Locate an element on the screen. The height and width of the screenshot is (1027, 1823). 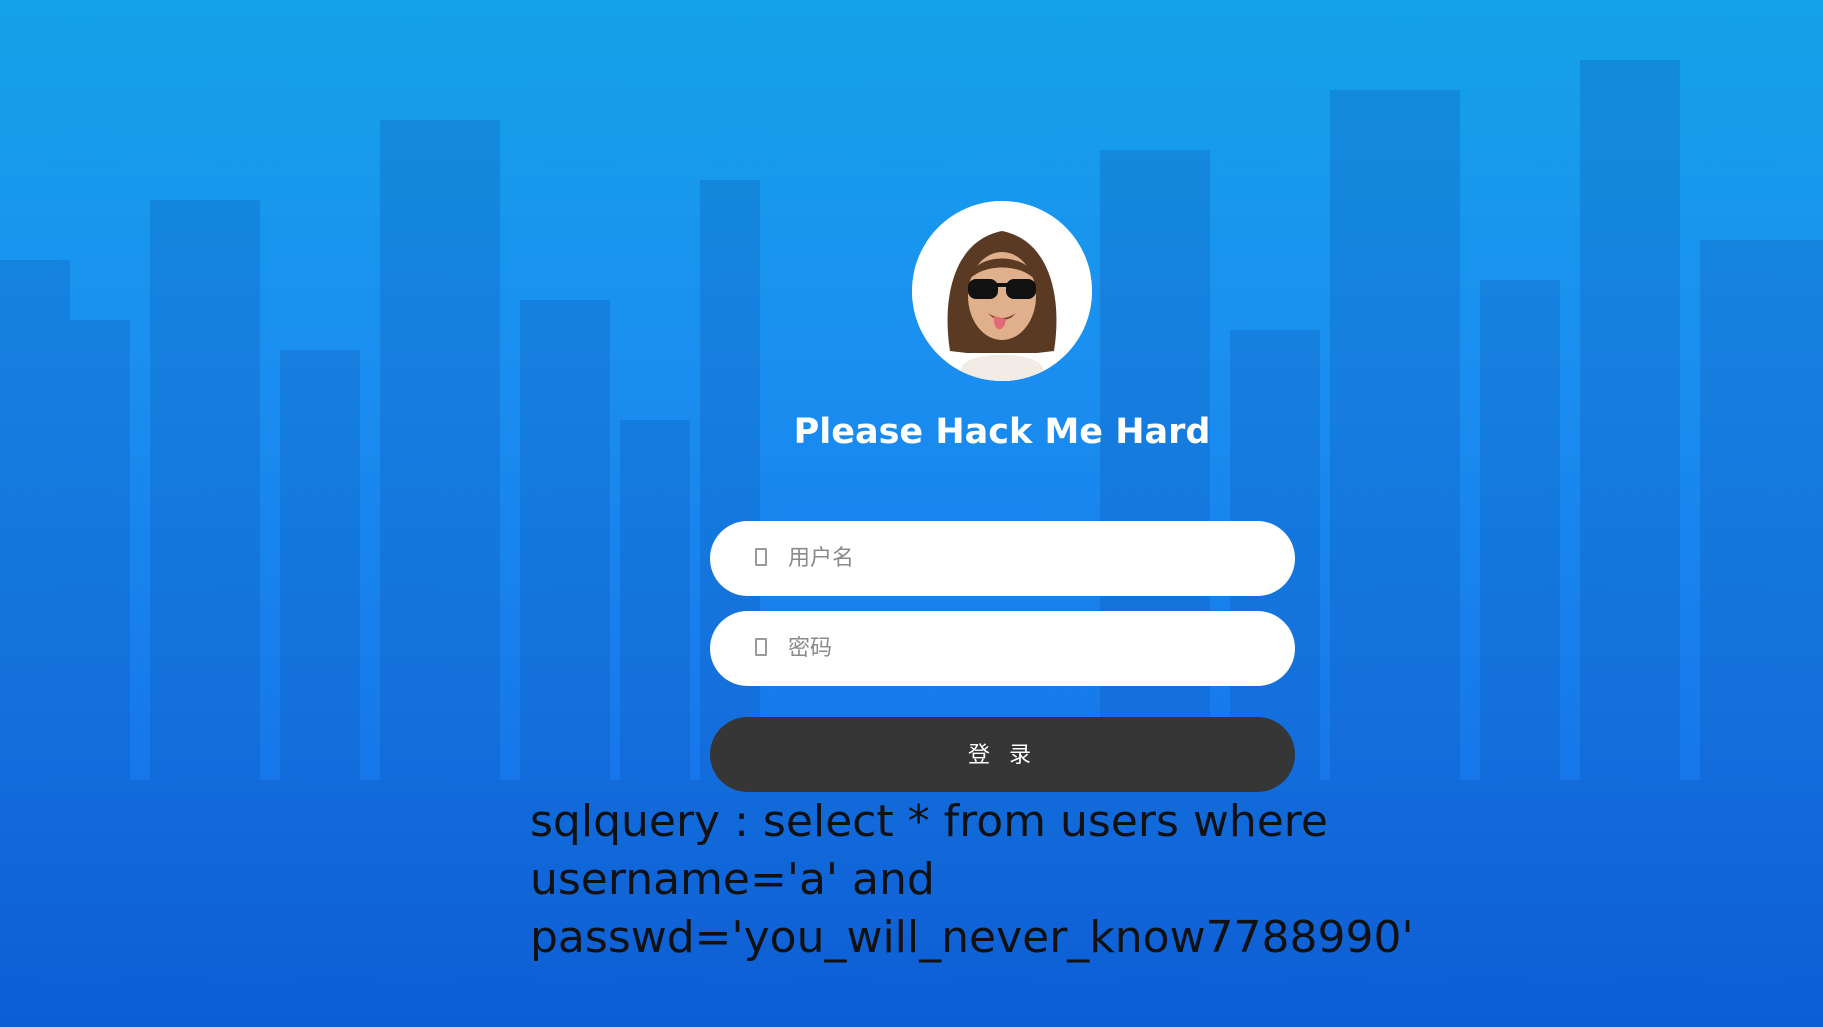
username-field is located at coordinates (1002, 558).